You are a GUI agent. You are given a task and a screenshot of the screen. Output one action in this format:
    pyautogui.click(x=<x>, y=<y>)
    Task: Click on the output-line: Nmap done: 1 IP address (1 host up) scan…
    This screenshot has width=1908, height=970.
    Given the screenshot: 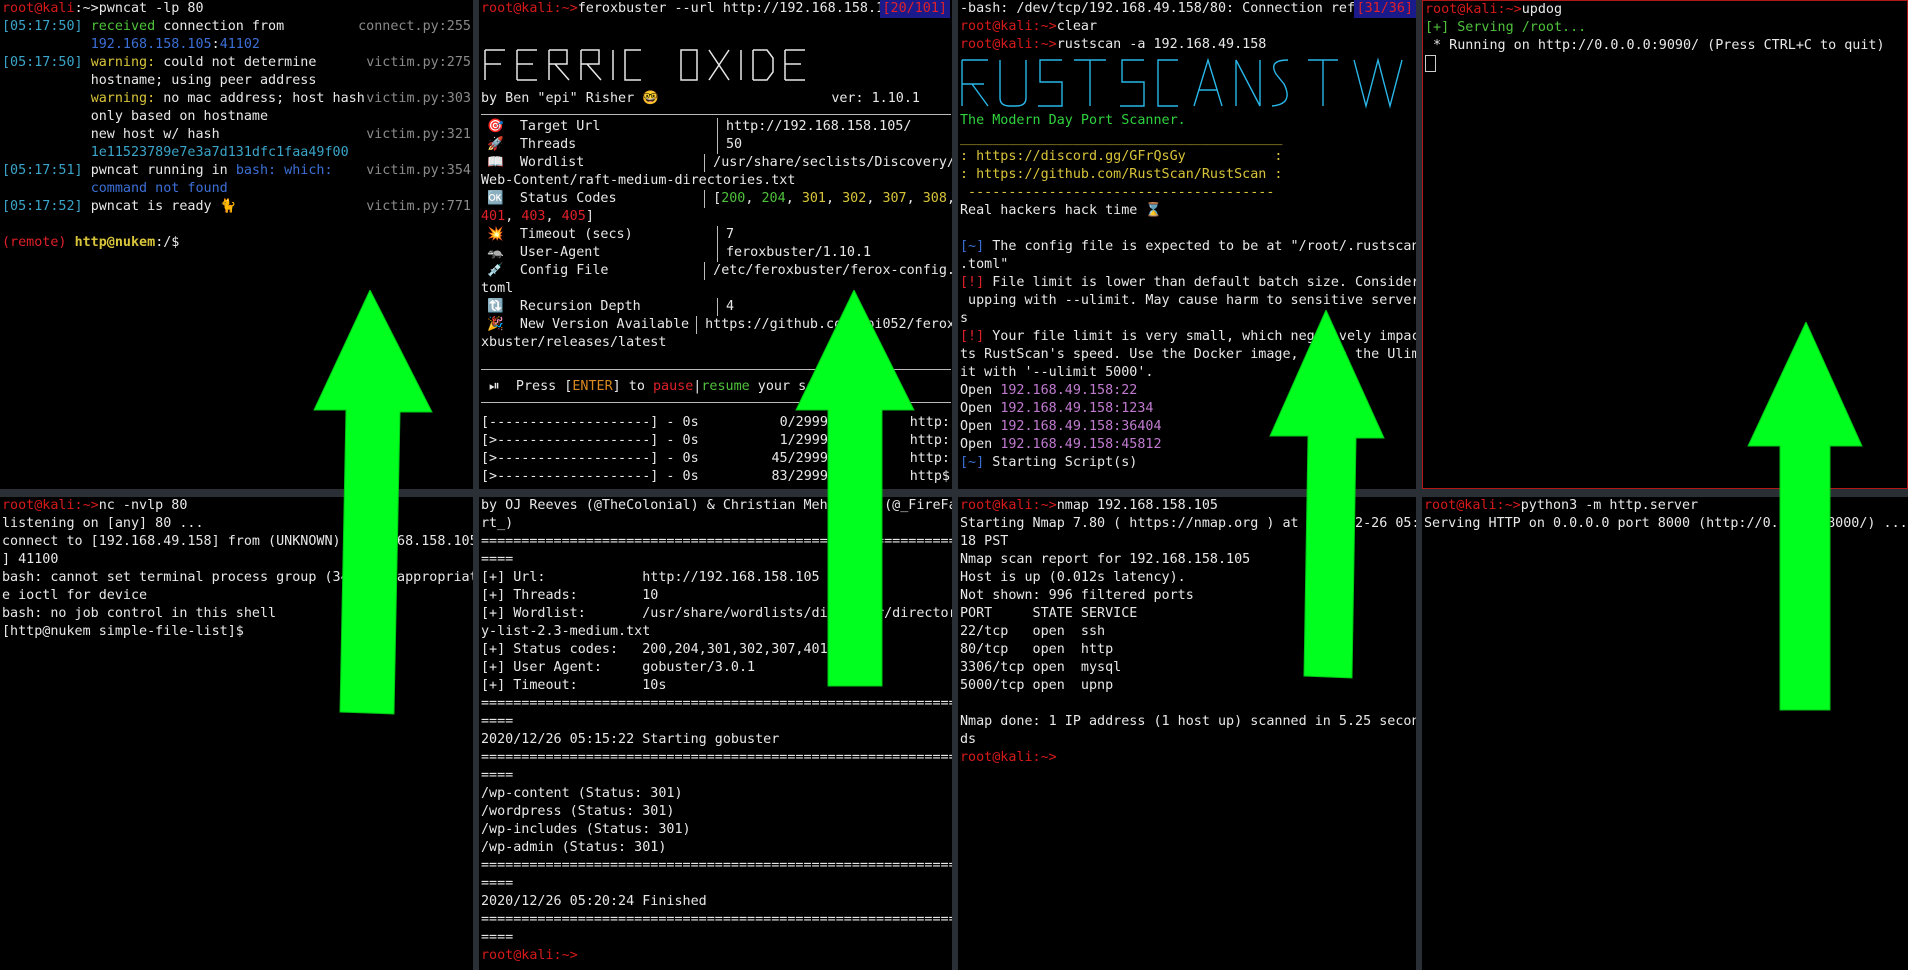 What is the action you would take?
    pyautogui.click(x=1188, y=721)
    